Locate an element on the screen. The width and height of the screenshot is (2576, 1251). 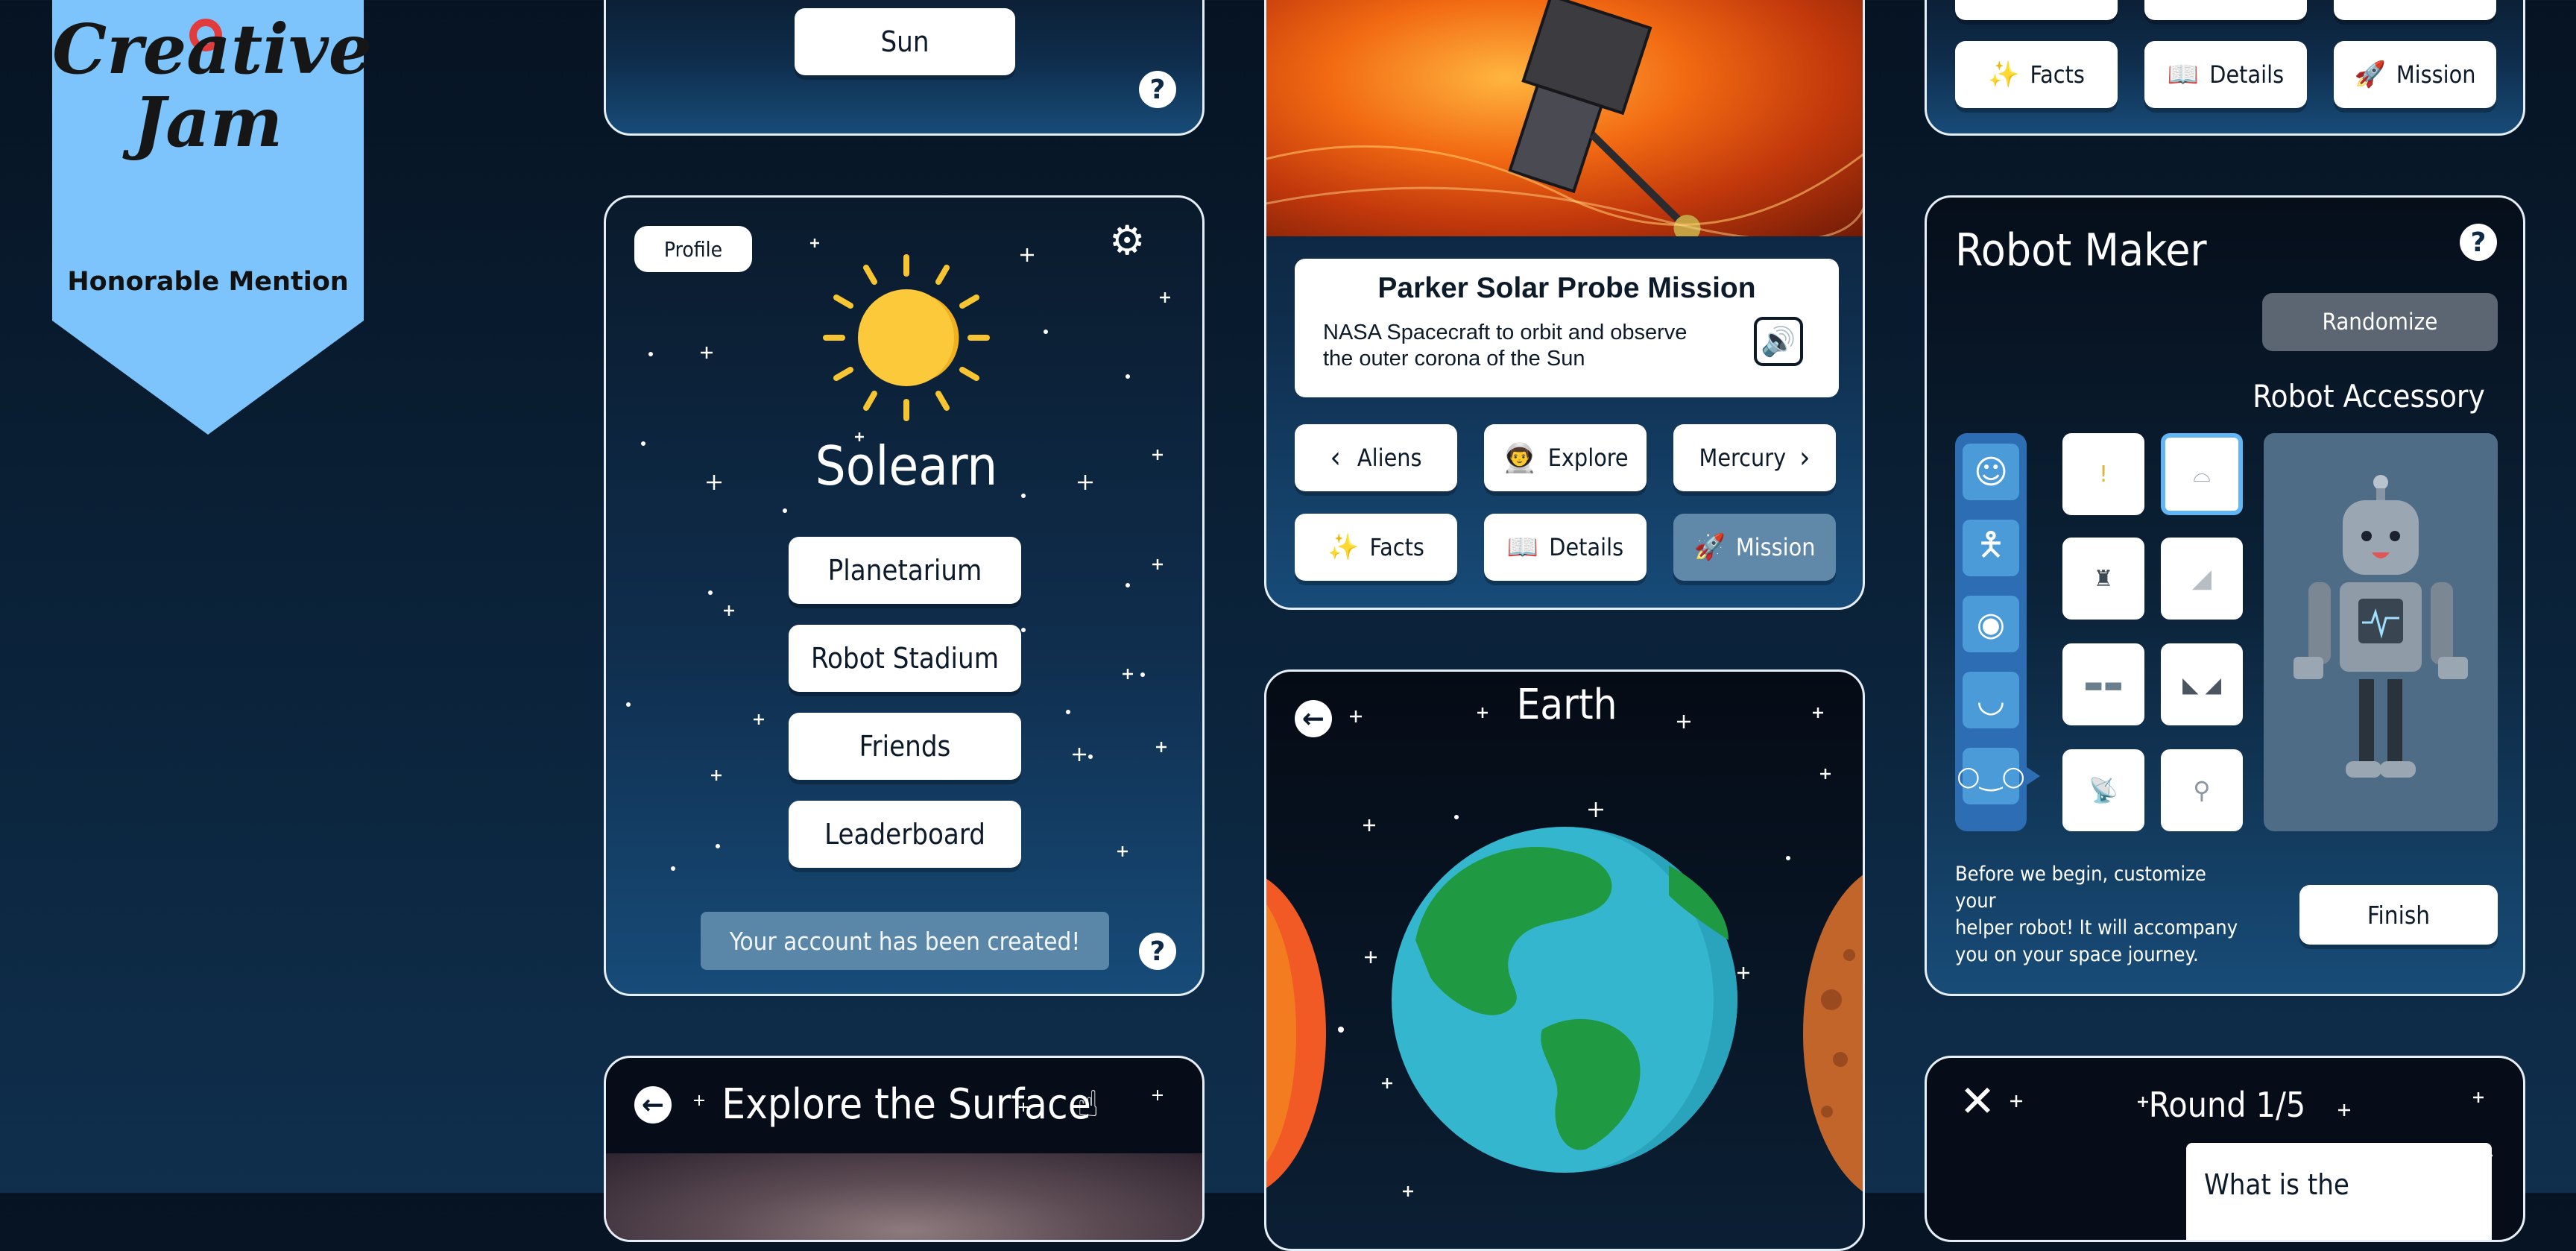
speaker-icon: 🔊 is located at coordinates (1778, 341).